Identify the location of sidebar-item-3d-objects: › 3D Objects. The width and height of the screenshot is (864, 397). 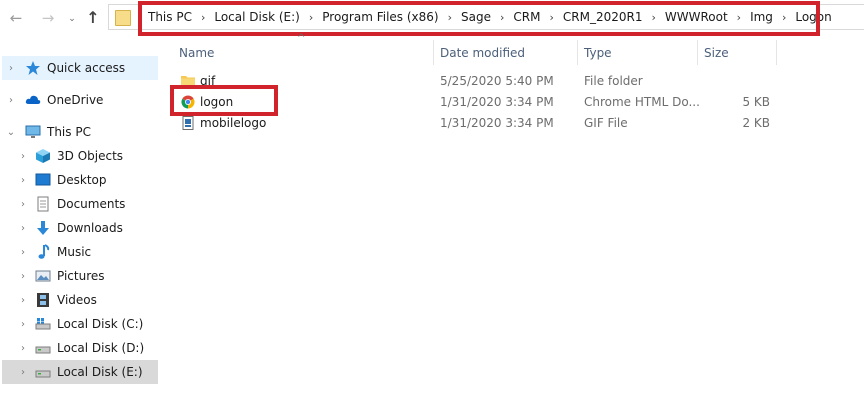
(80, 156).